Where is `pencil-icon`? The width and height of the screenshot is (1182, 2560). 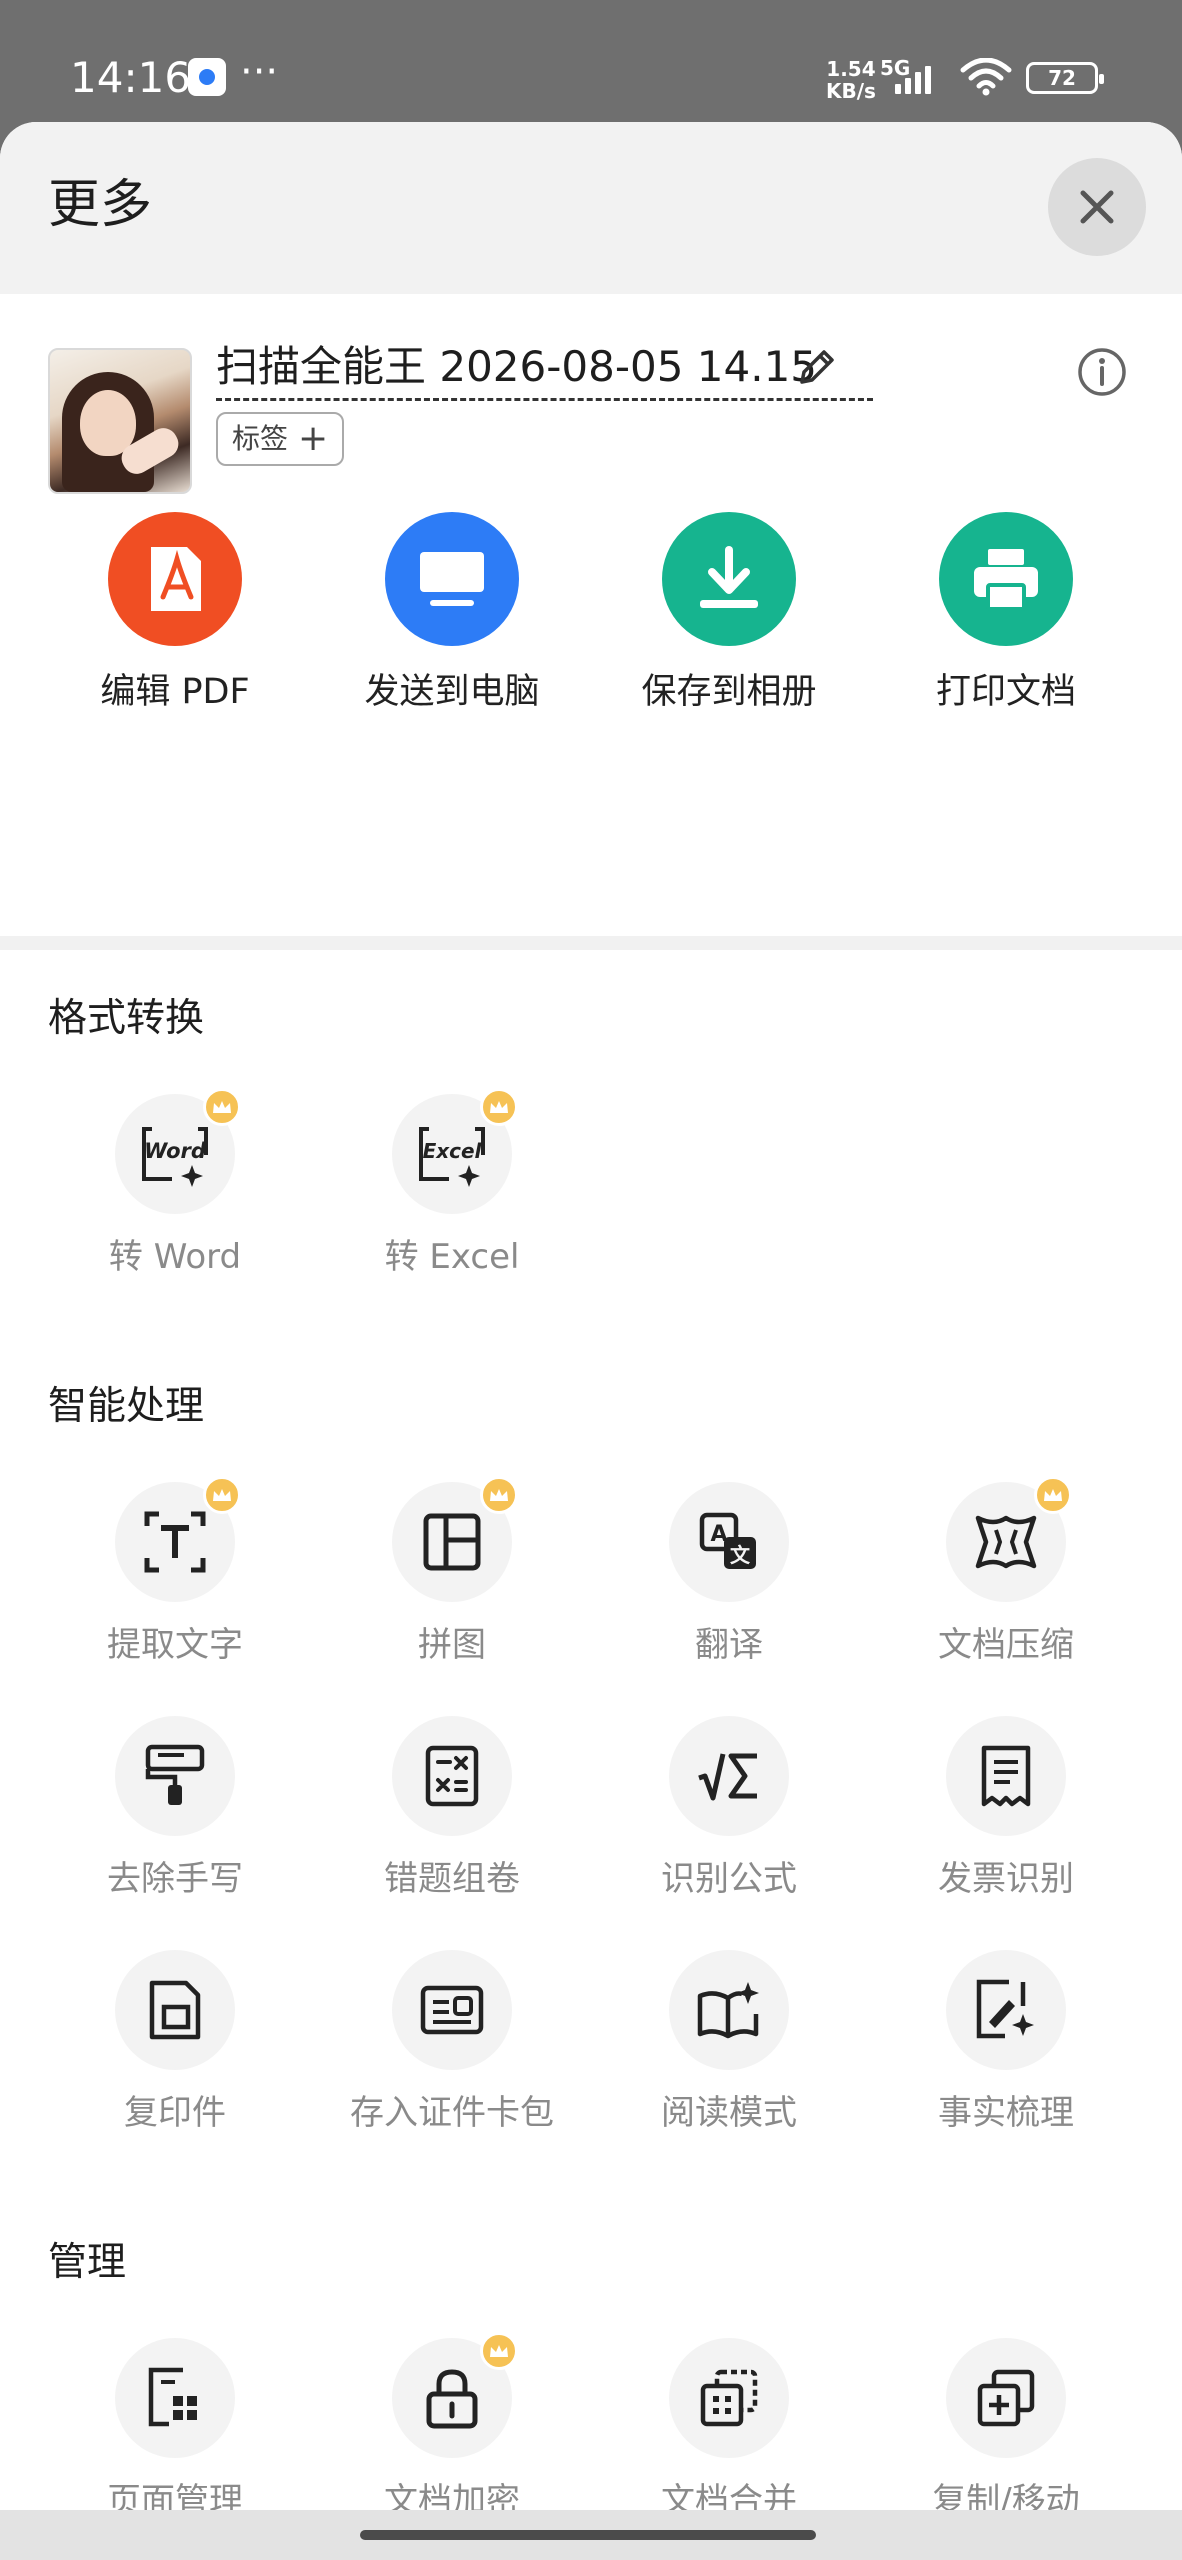 pencil-icon is located at coordinates (817, 367).